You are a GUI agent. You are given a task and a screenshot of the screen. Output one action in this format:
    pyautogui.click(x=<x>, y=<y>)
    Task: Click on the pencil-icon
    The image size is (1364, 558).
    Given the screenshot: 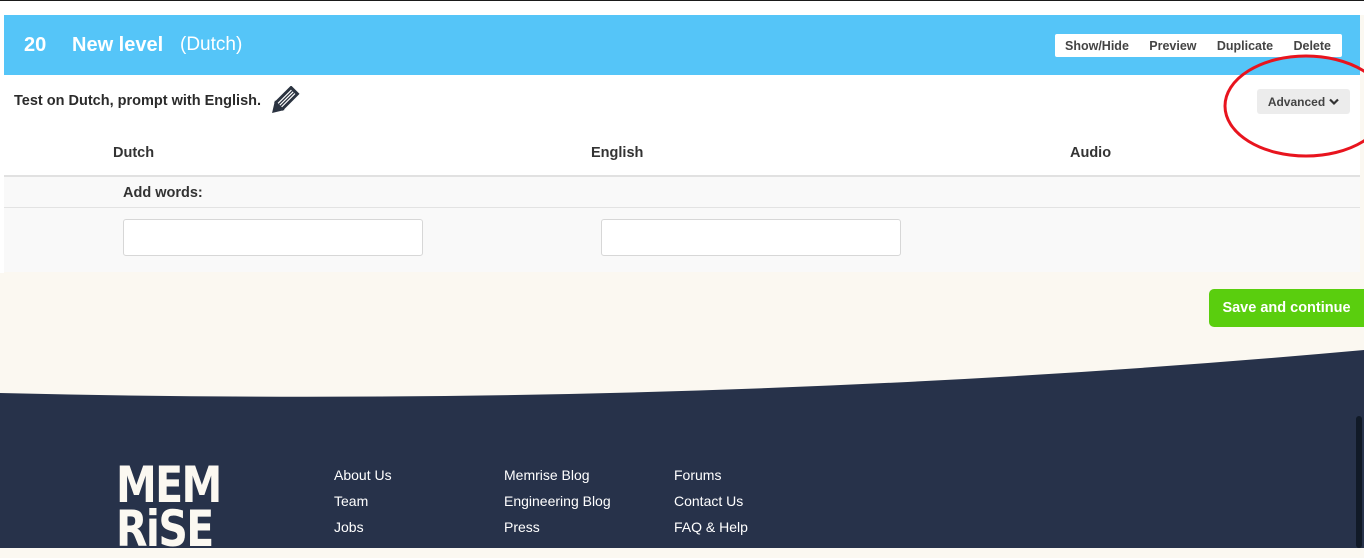 What is the action you would take?
    pyautogui.click(x=284, y=101)
    